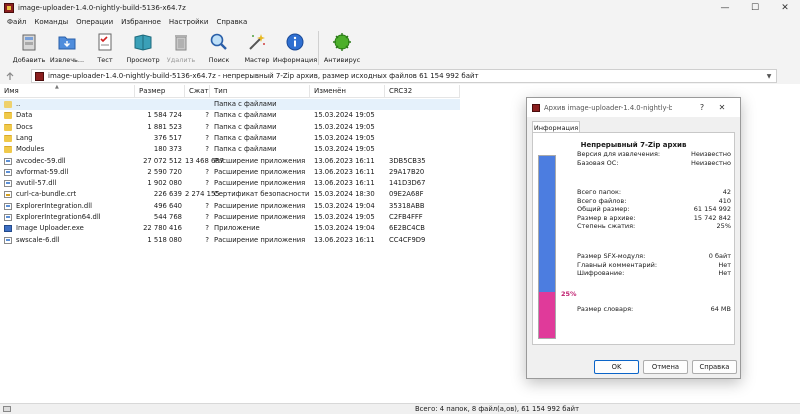 The width and height of the screenshot is (800, 414). Describe the element at coordinates (702, 107) in the screenshot. I see `dialog-help-button: ?` at that location.